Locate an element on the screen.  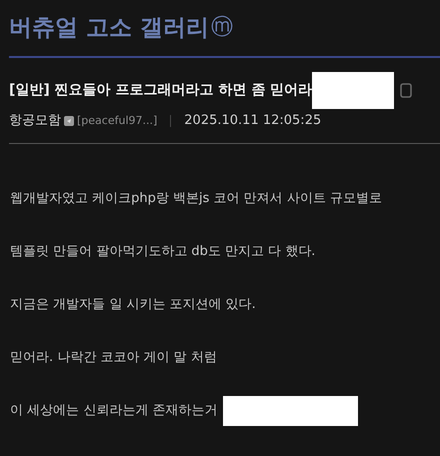
mobile-icon is located at coordinates (406, 90).